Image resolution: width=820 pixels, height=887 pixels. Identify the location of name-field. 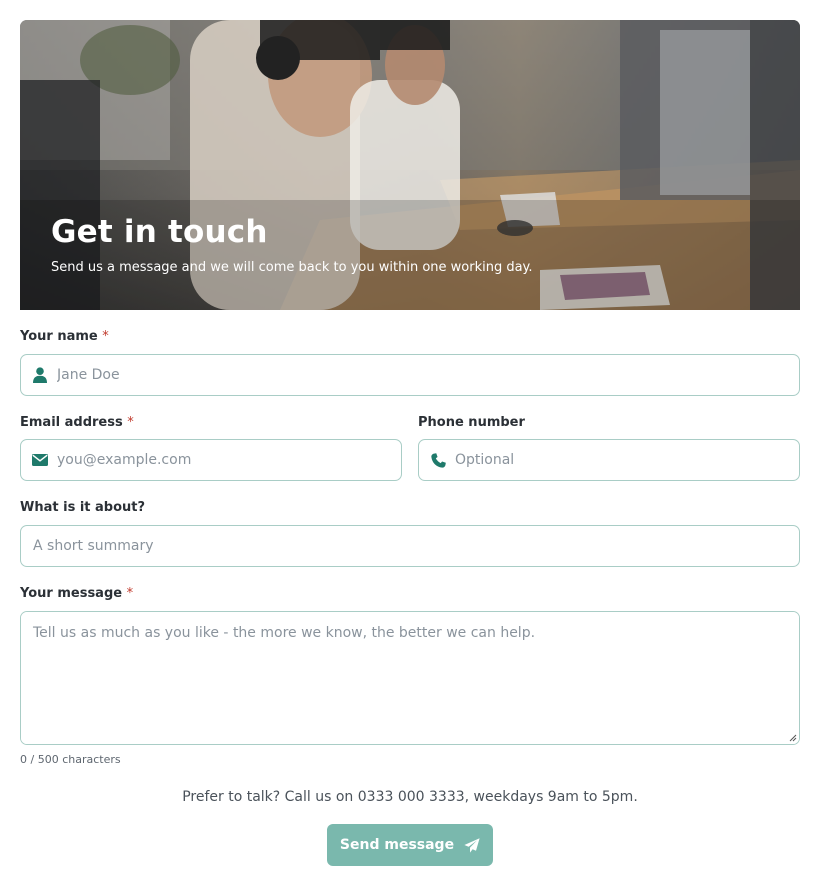
(410, 375).